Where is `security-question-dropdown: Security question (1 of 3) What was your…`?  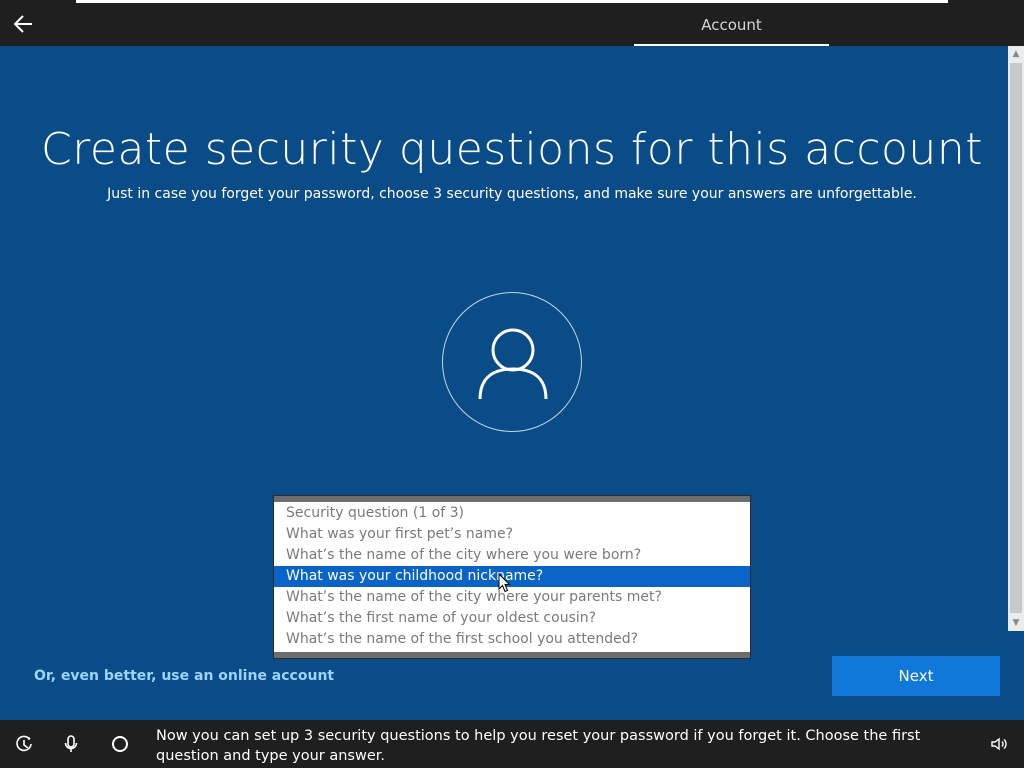 security-question-dropdown: Security question (1 of 3) What was your… is located at coordinates (512, 577).